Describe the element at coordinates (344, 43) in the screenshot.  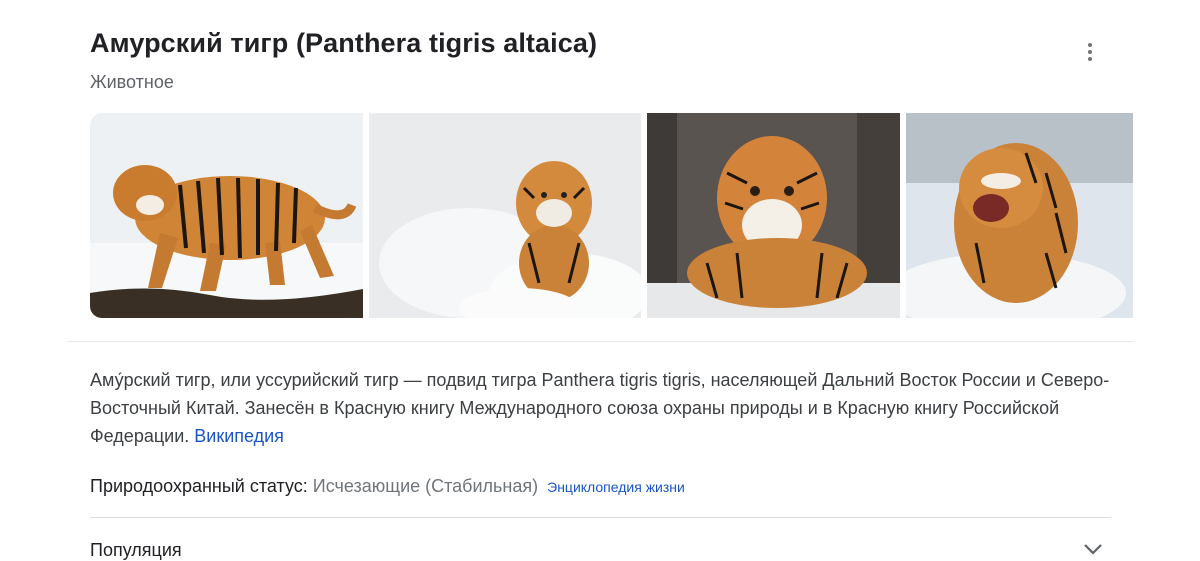
I see `page-title: Амурский тигр (Panthera tigris altaica)` at that location.